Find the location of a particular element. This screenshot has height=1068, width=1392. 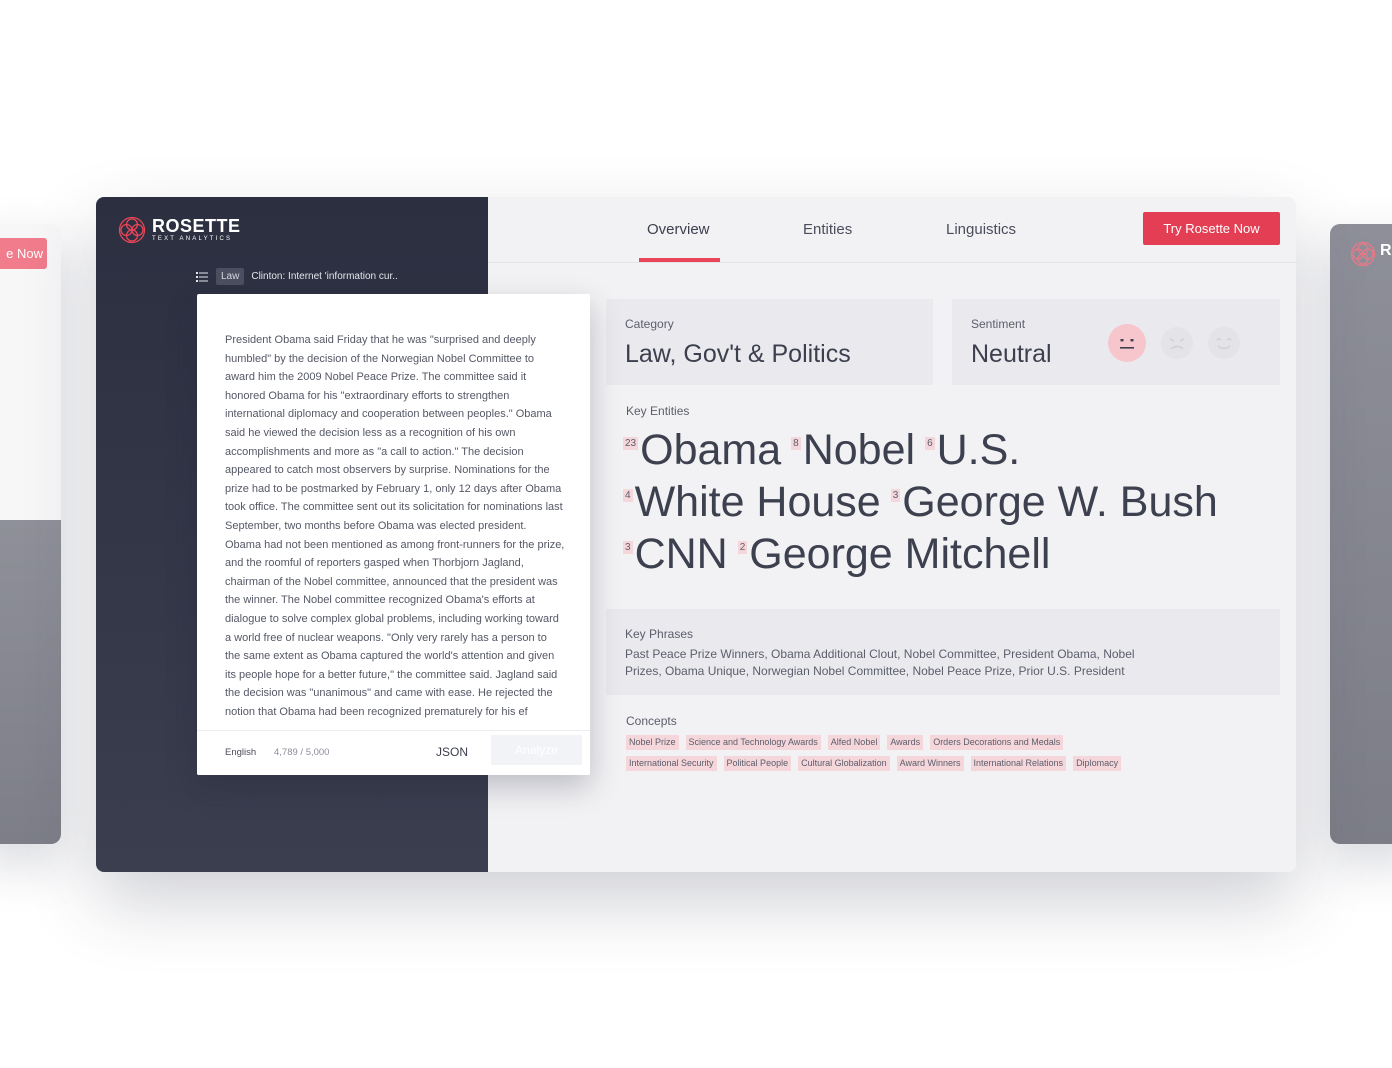

positive-face-icon is located at coordinates (1224, 343).